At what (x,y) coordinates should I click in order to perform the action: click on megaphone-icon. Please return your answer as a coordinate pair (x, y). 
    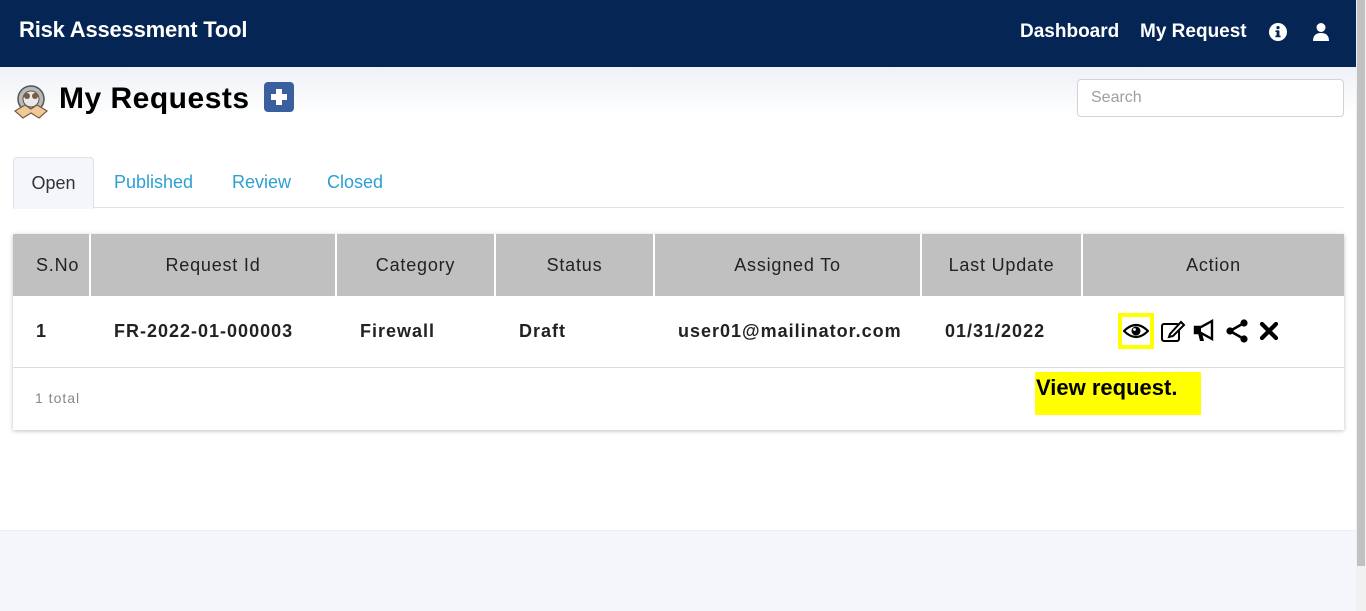
    Looking at the image, I should click on (1205, 331).